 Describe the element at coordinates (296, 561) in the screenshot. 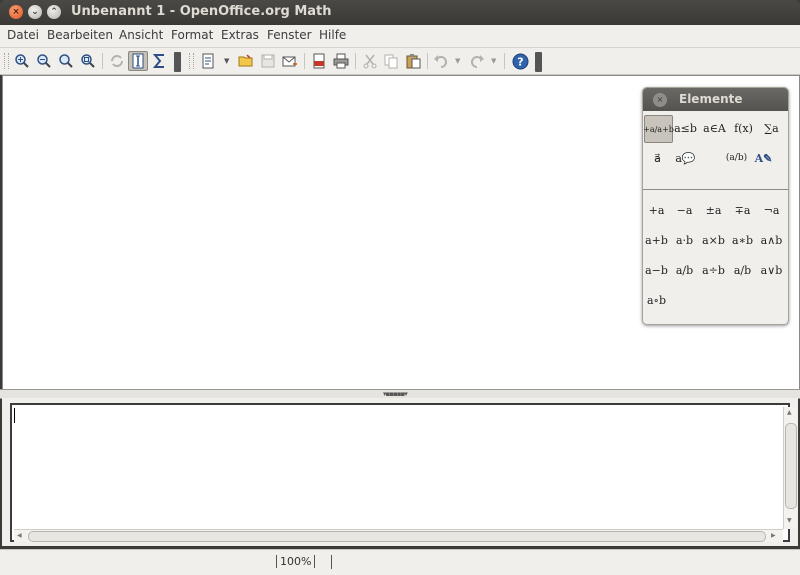

I see `zoom-level: 100%` at that location.